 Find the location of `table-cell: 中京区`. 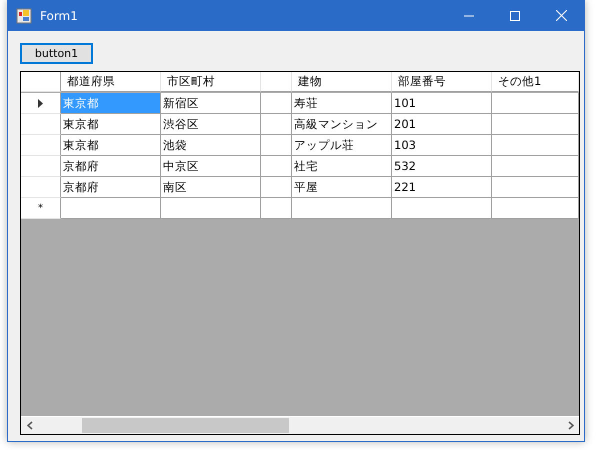

table-cell: 中京区 is located at coordinates (211, 166).